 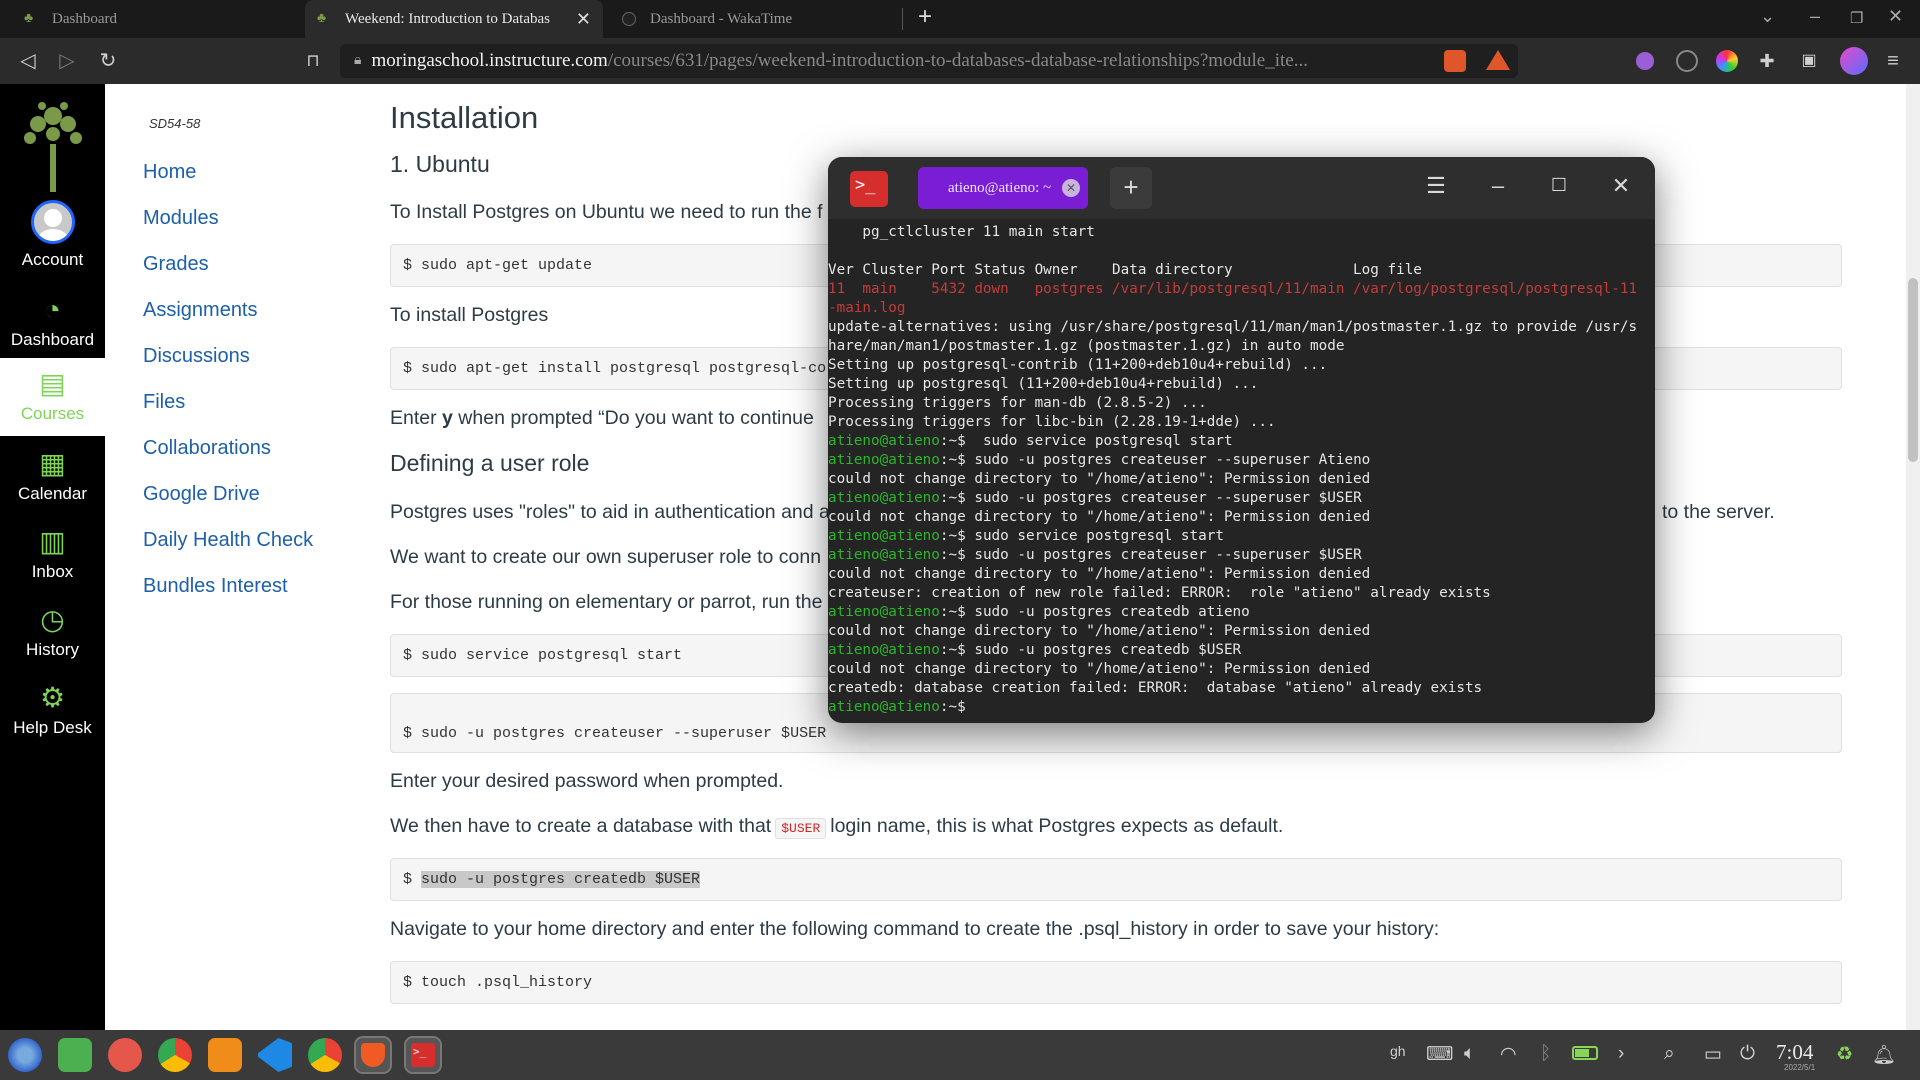 I want to click on pen-extension-icon, so click(x=1645, y=61).